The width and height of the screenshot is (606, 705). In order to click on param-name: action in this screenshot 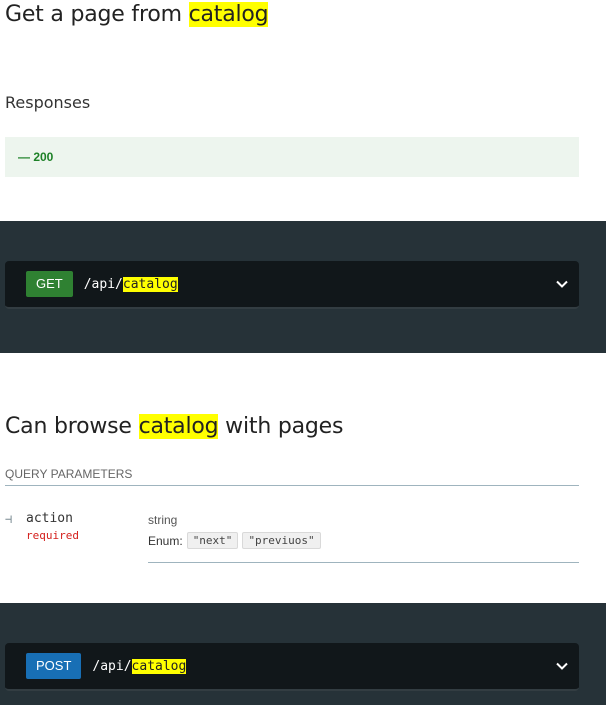, I will do `click(49, 518)`.